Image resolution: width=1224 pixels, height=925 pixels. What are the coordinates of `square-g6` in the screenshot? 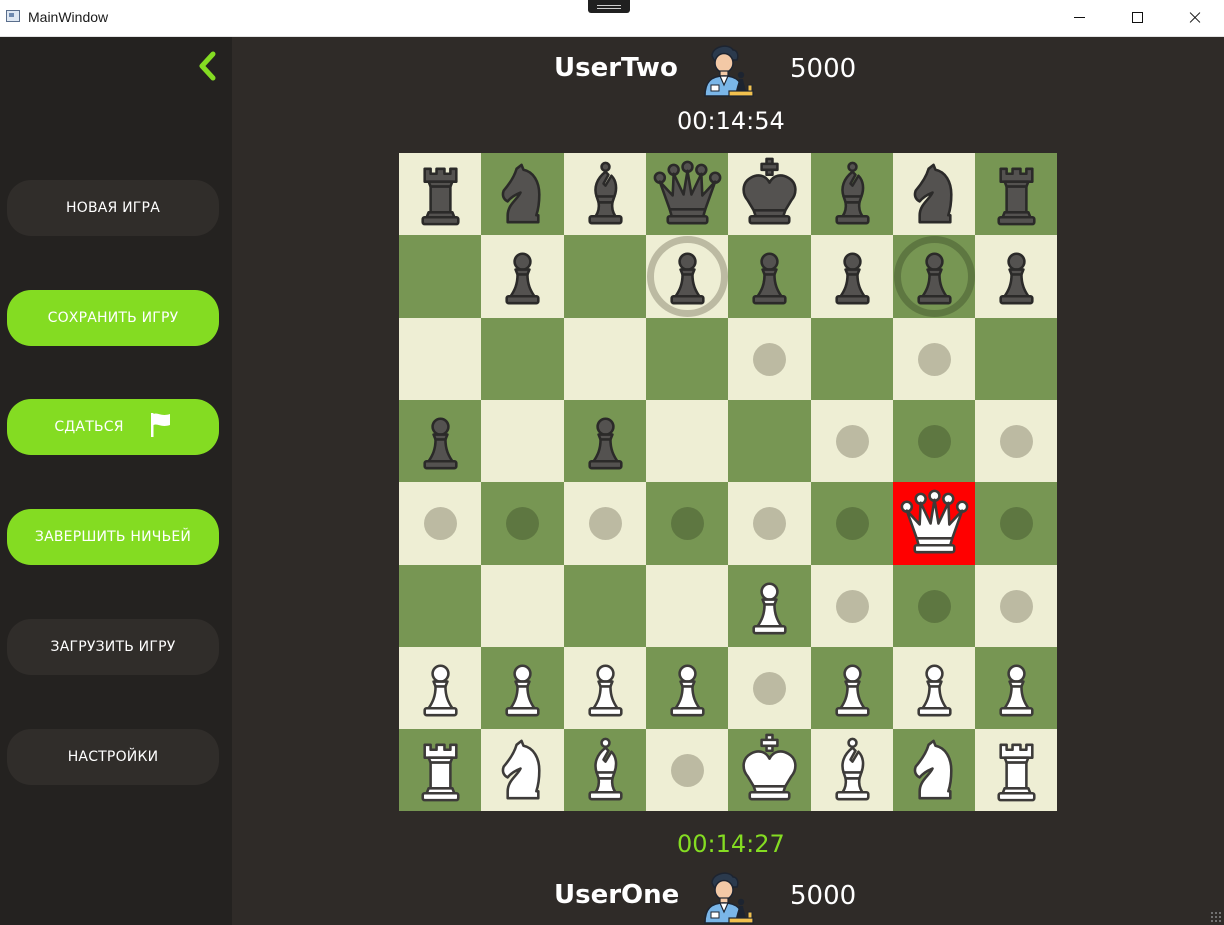 It's located at (934, 359).